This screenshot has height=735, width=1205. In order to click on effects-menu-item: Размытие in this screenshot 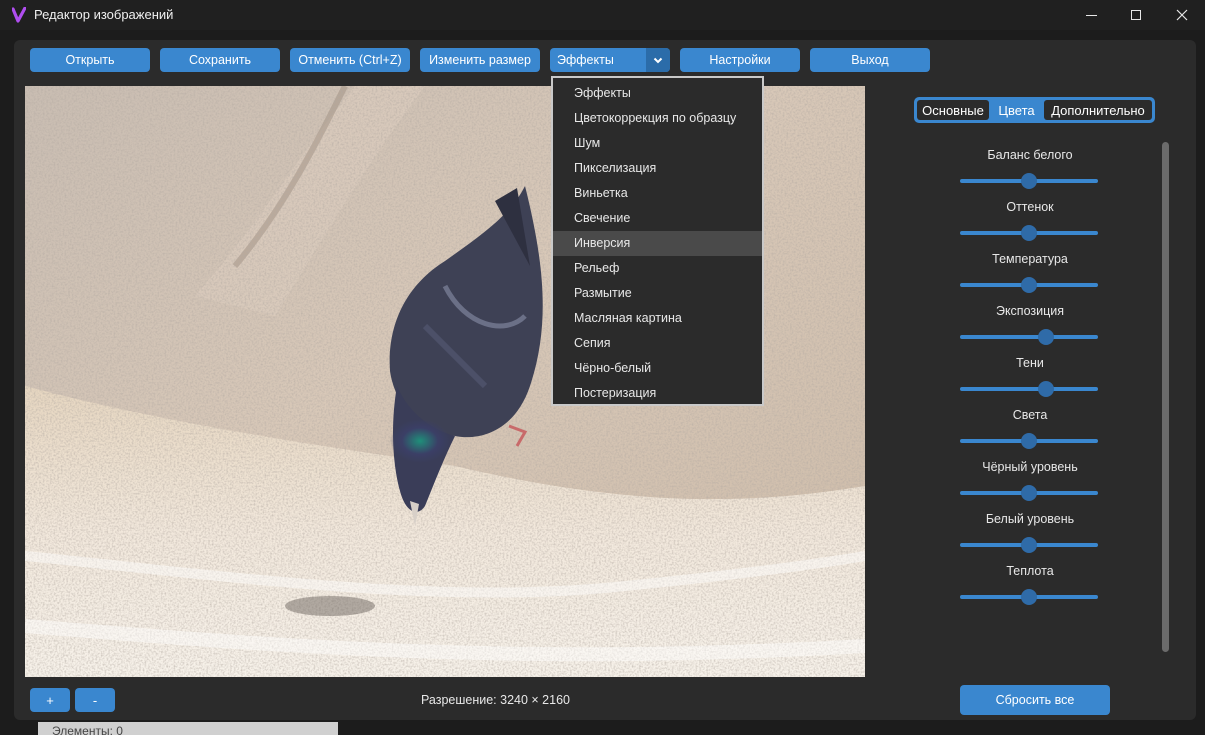, I will do `click(657, 293)`.